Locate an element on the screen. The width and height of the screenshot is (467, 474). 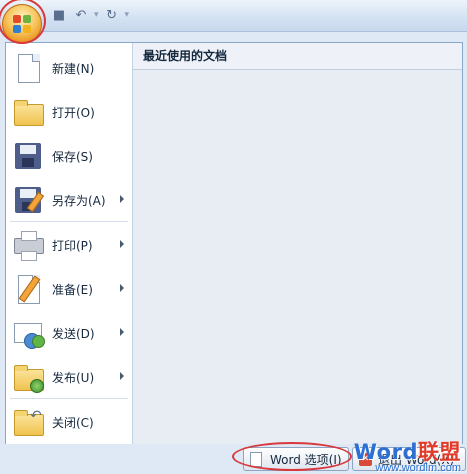
prepare-pencil-icon is located at coordinates (28, 289).